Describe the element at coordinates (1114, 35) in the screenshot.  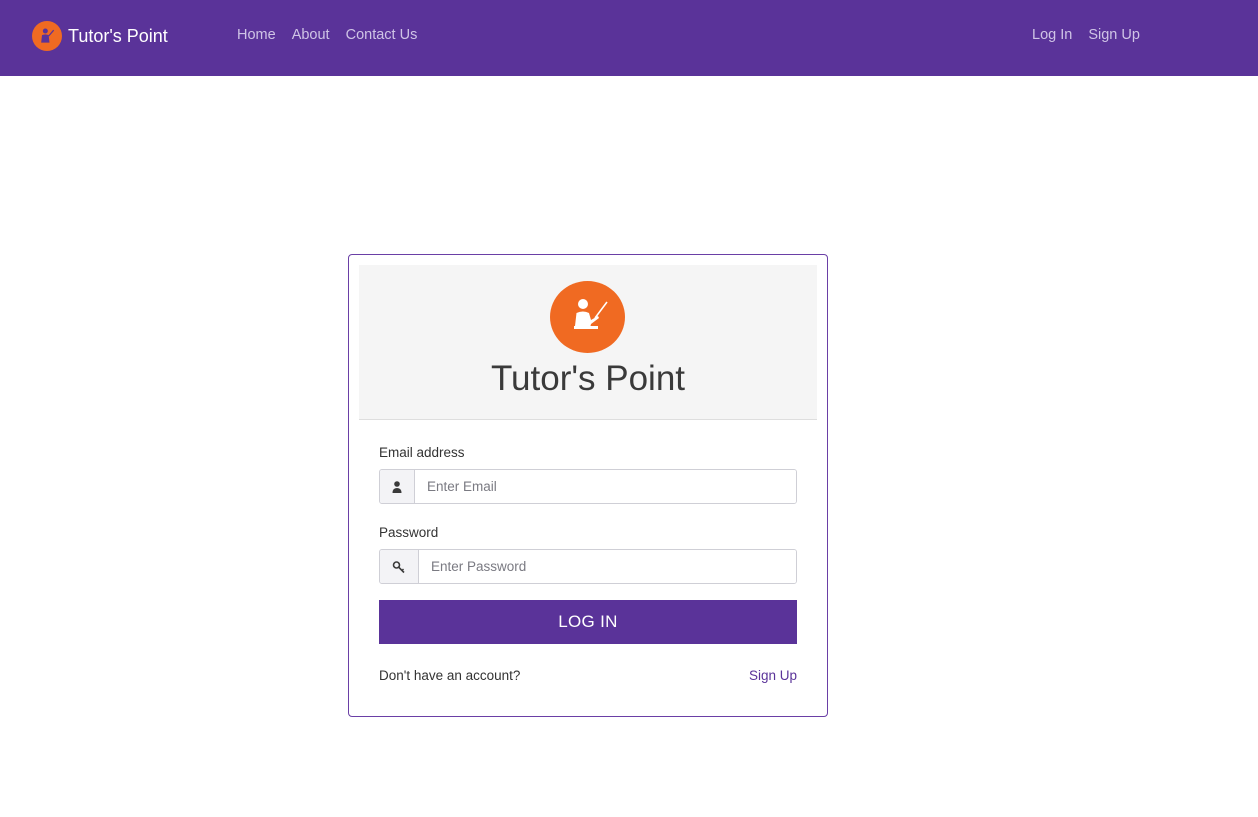
I see `nav-link-signup: Sign Up` at that location.